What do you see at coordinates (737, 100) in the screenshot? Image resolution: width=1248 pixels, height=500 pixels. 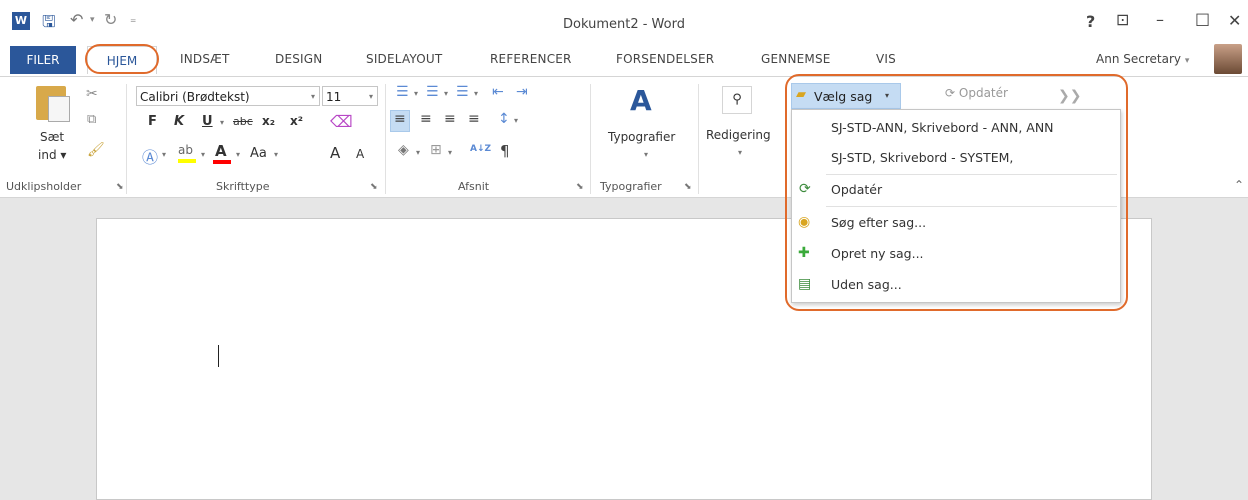 I see `find-binoculars-icon: ⚲` at bounding box center [737, 100].